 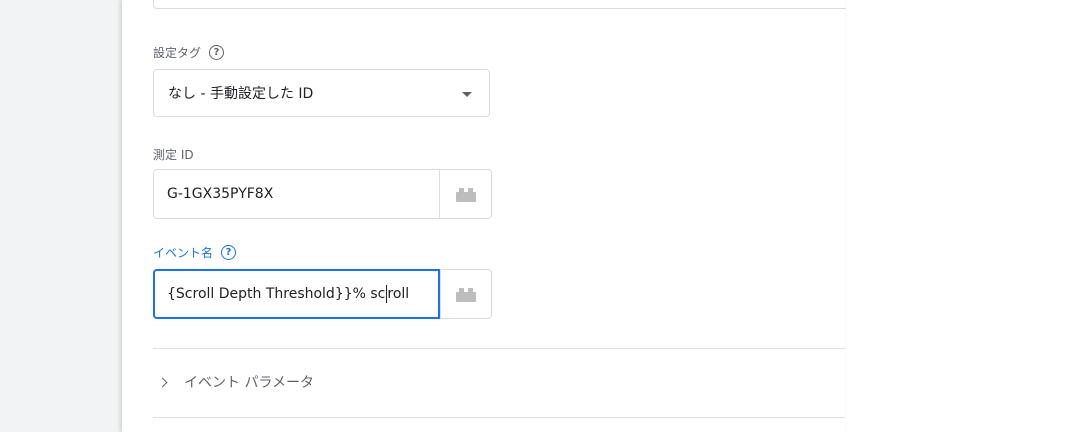 I want to click on chevron-right-icon, so click(x=162, y=382).